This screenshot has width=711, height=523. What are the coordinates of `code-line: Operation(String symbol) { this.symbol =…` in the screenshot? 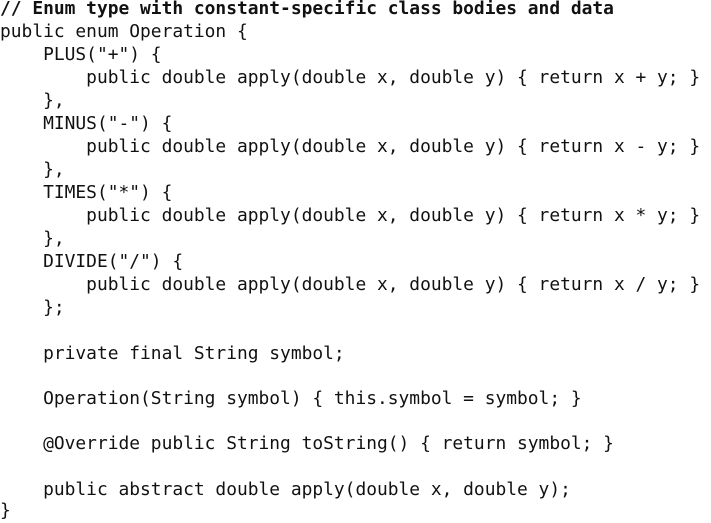 It's located at (291, 398).